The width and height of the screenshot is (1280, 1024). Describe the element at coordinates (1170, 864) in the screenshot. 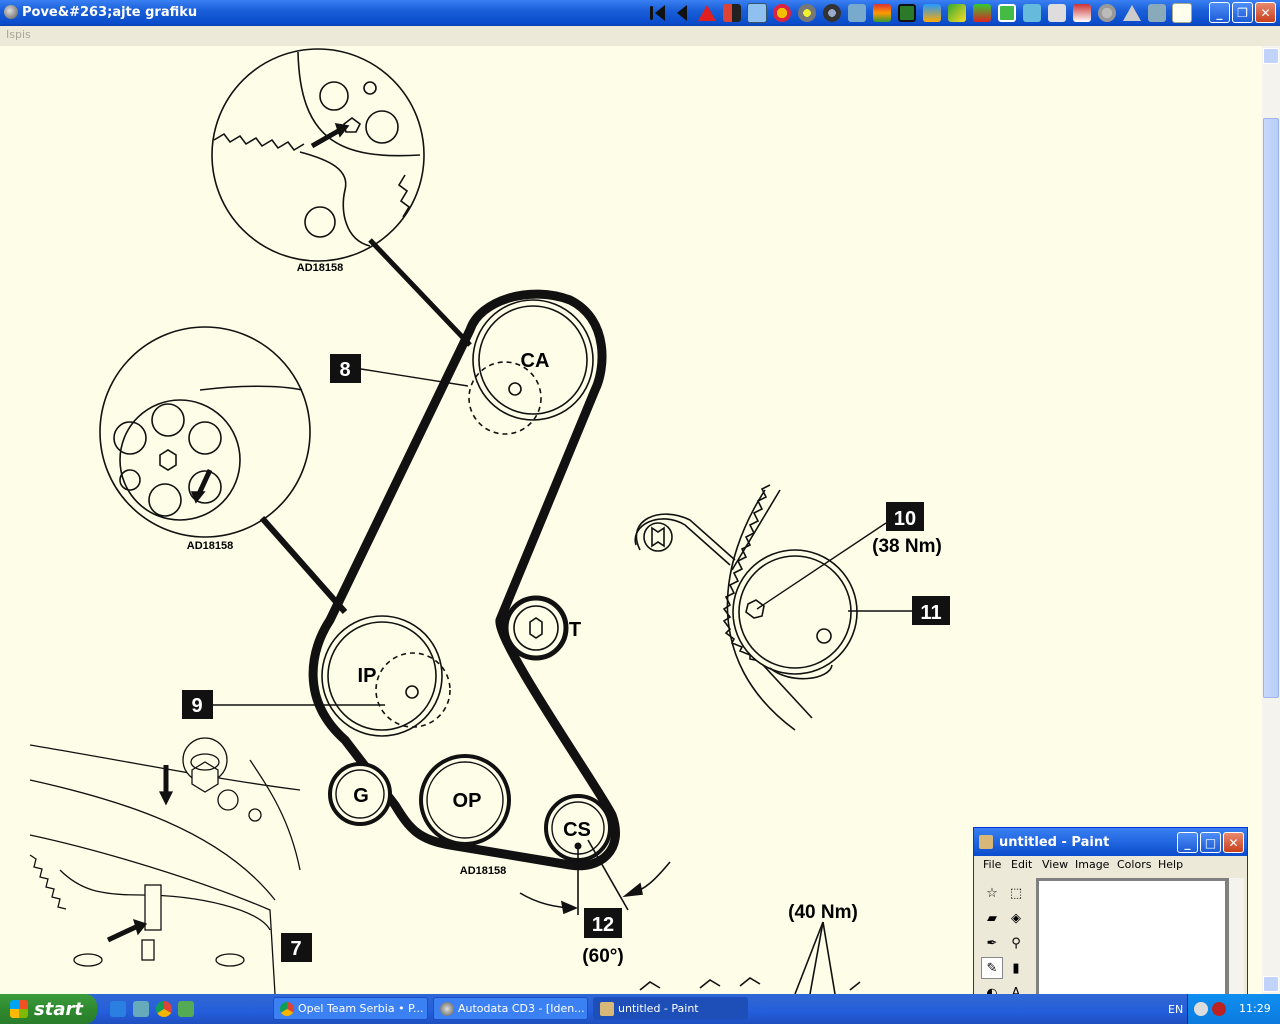

I see `paint-menu-help: Help` at that location.